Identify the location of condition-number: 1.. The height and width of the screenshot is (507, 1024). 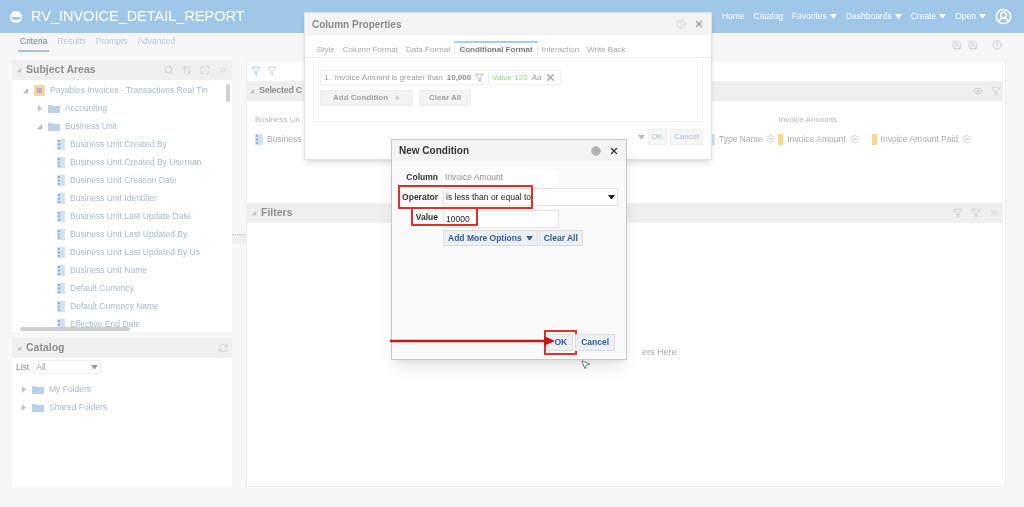
(327, 77).